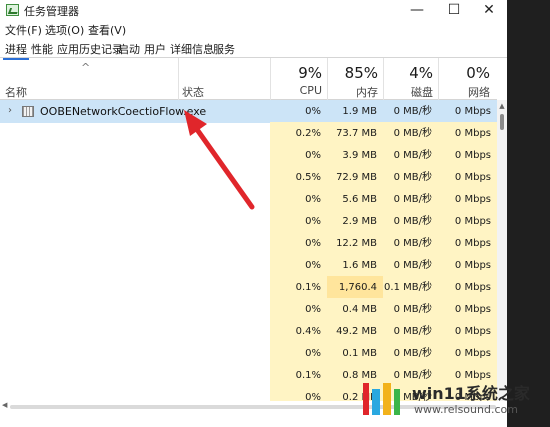 Image resolution: width=550 pixels, height=427 pixels. What do you see at coordinates (219, 160) in the screenshot?
I see `red-arrow-annotation` at bounding box center [219, 160].